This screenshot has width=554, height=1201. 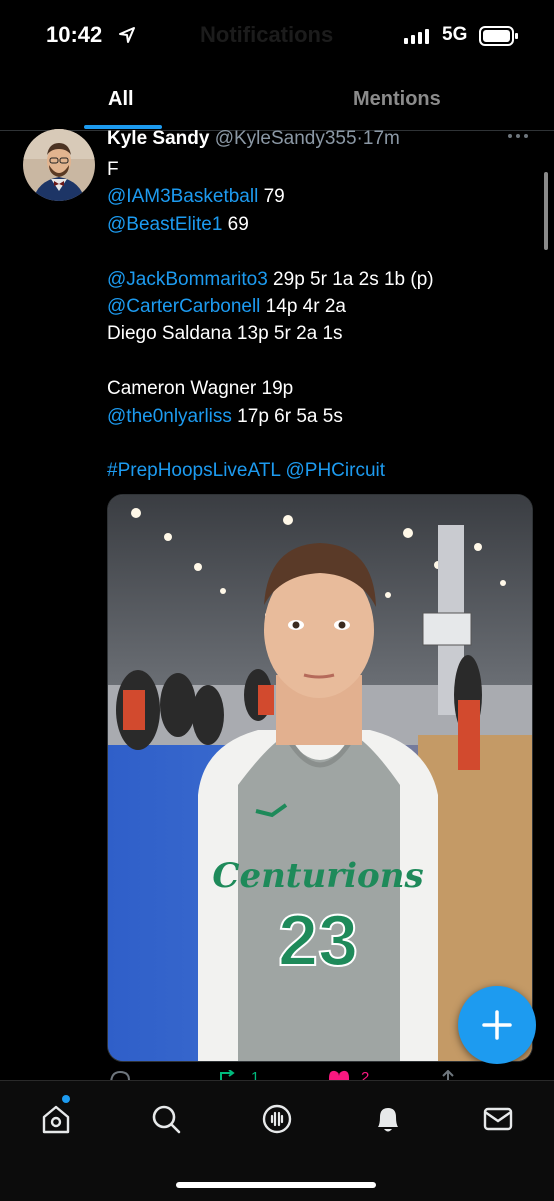 I want to click on mention-link: @the0nlyarliss, so click(x=169, y=416).